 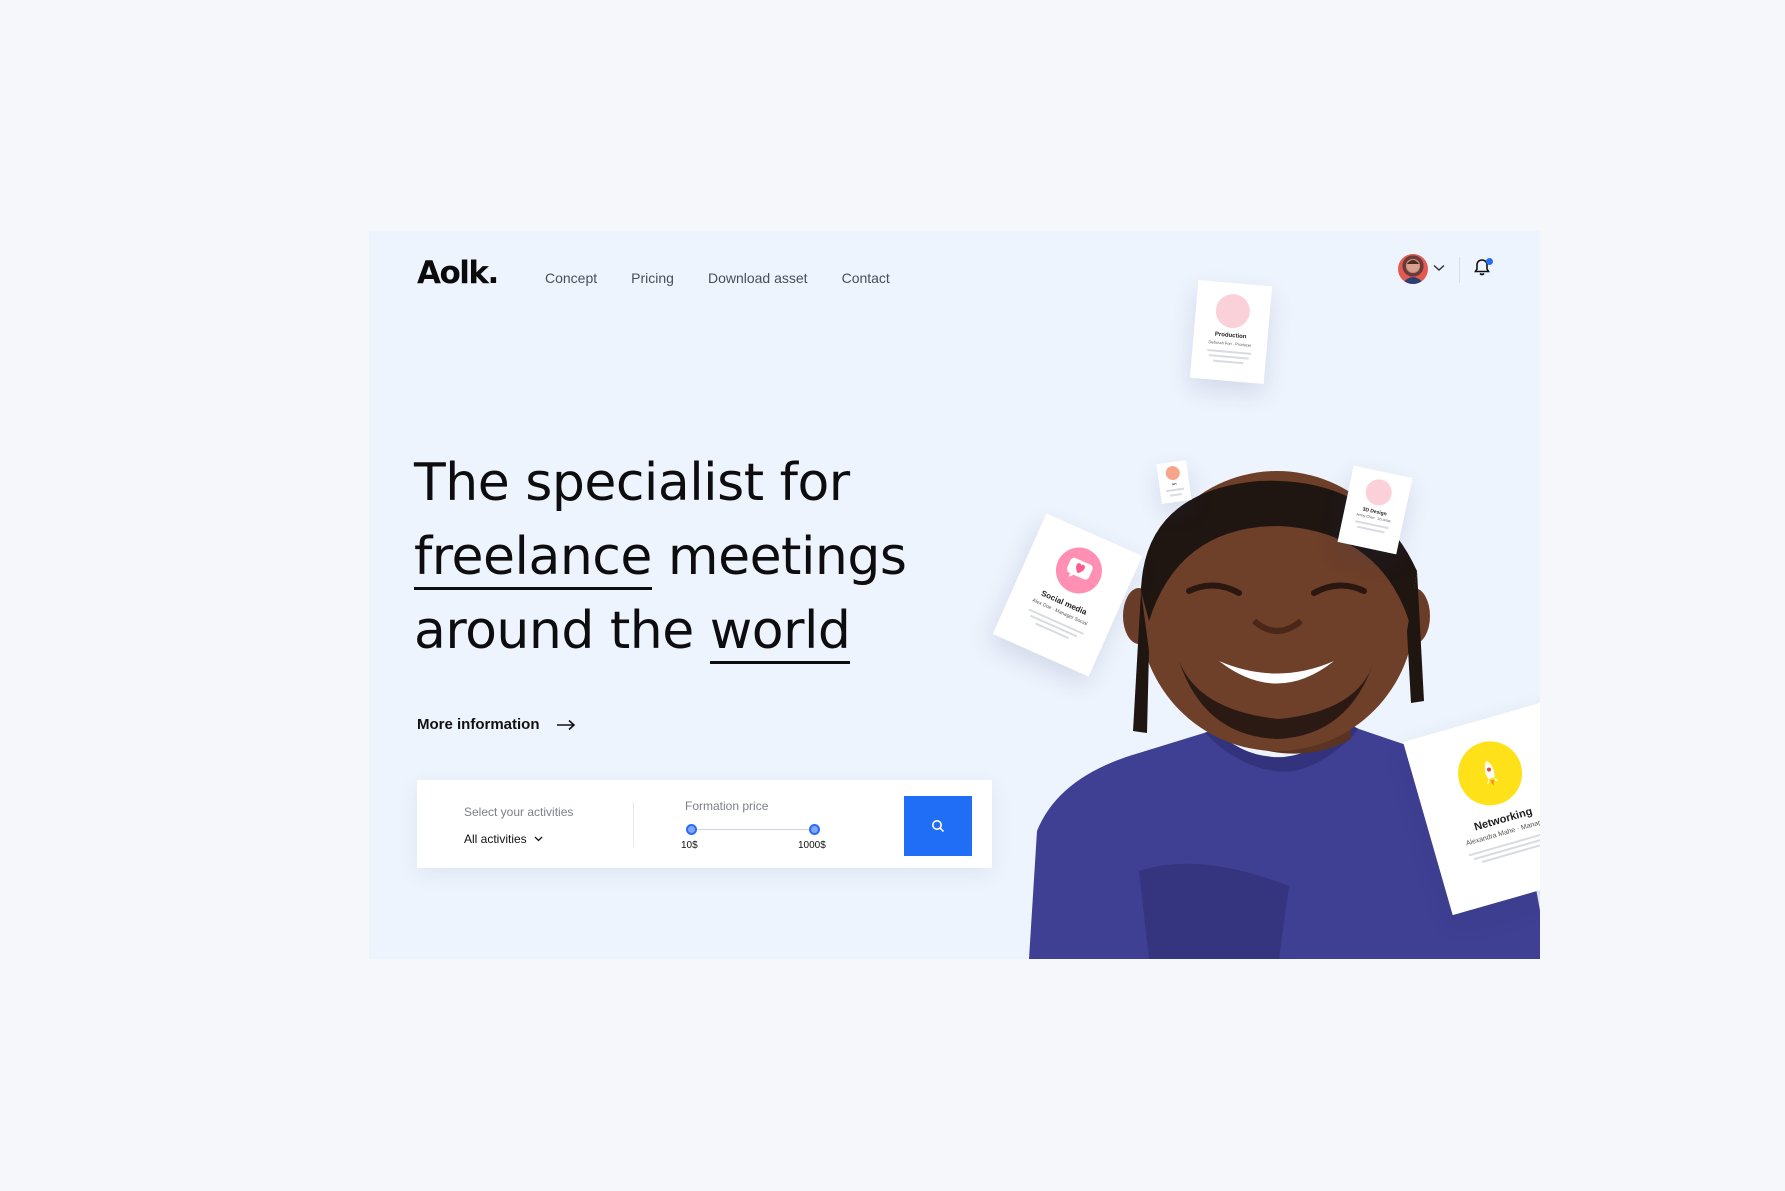 What do you see at coordinates (1413, 269) in the screenshot?
I see `user-avatar` at bounding box center [1413, 269].